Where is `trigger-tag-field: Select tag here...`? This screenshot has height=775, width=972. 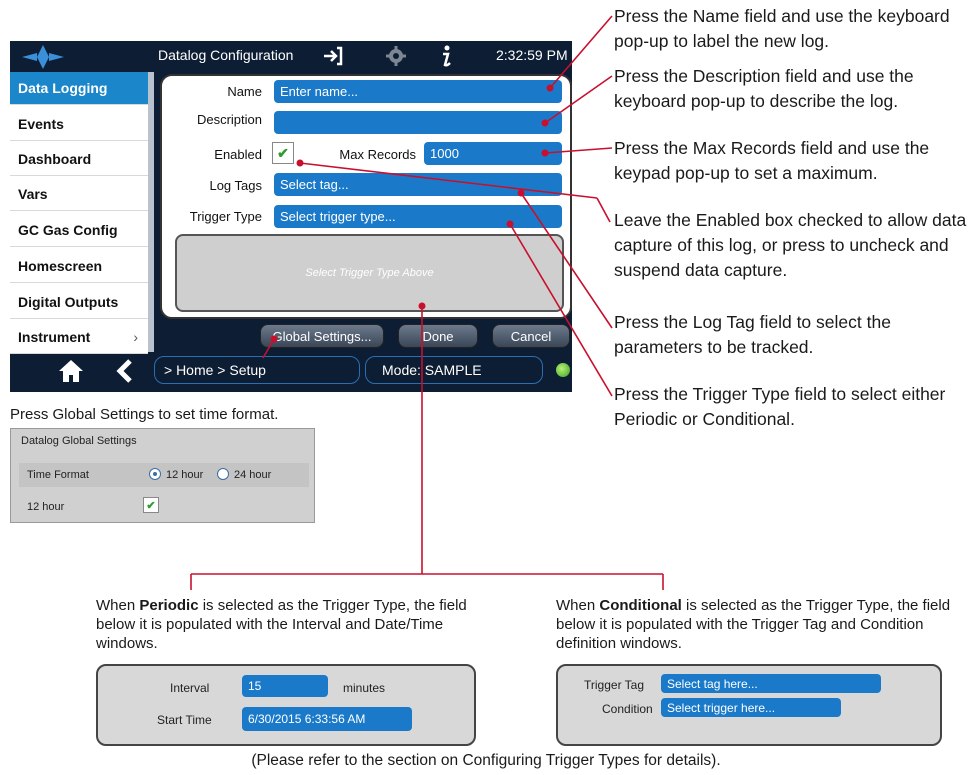
trigger-tag-field: Select tag here... is located at coordinates (771, 683).